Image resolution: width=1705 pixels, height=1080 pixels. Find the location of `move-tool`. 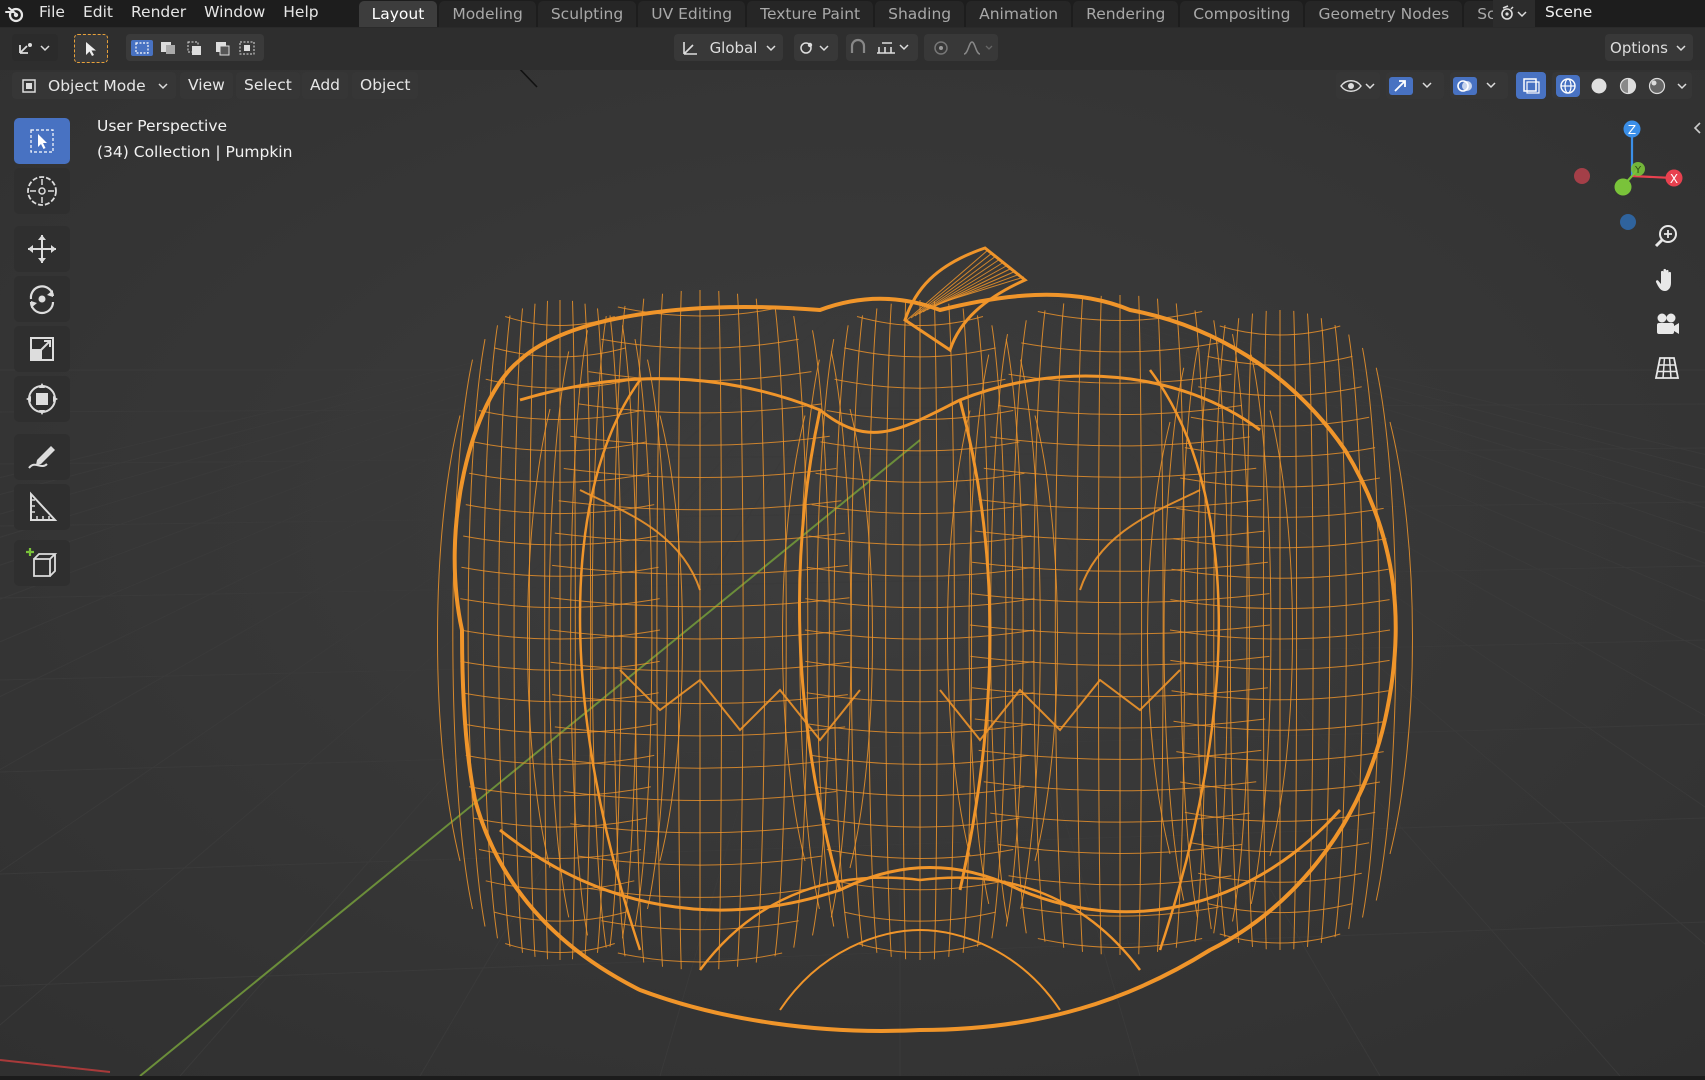

move-tool is located at coordinates (42, 249).